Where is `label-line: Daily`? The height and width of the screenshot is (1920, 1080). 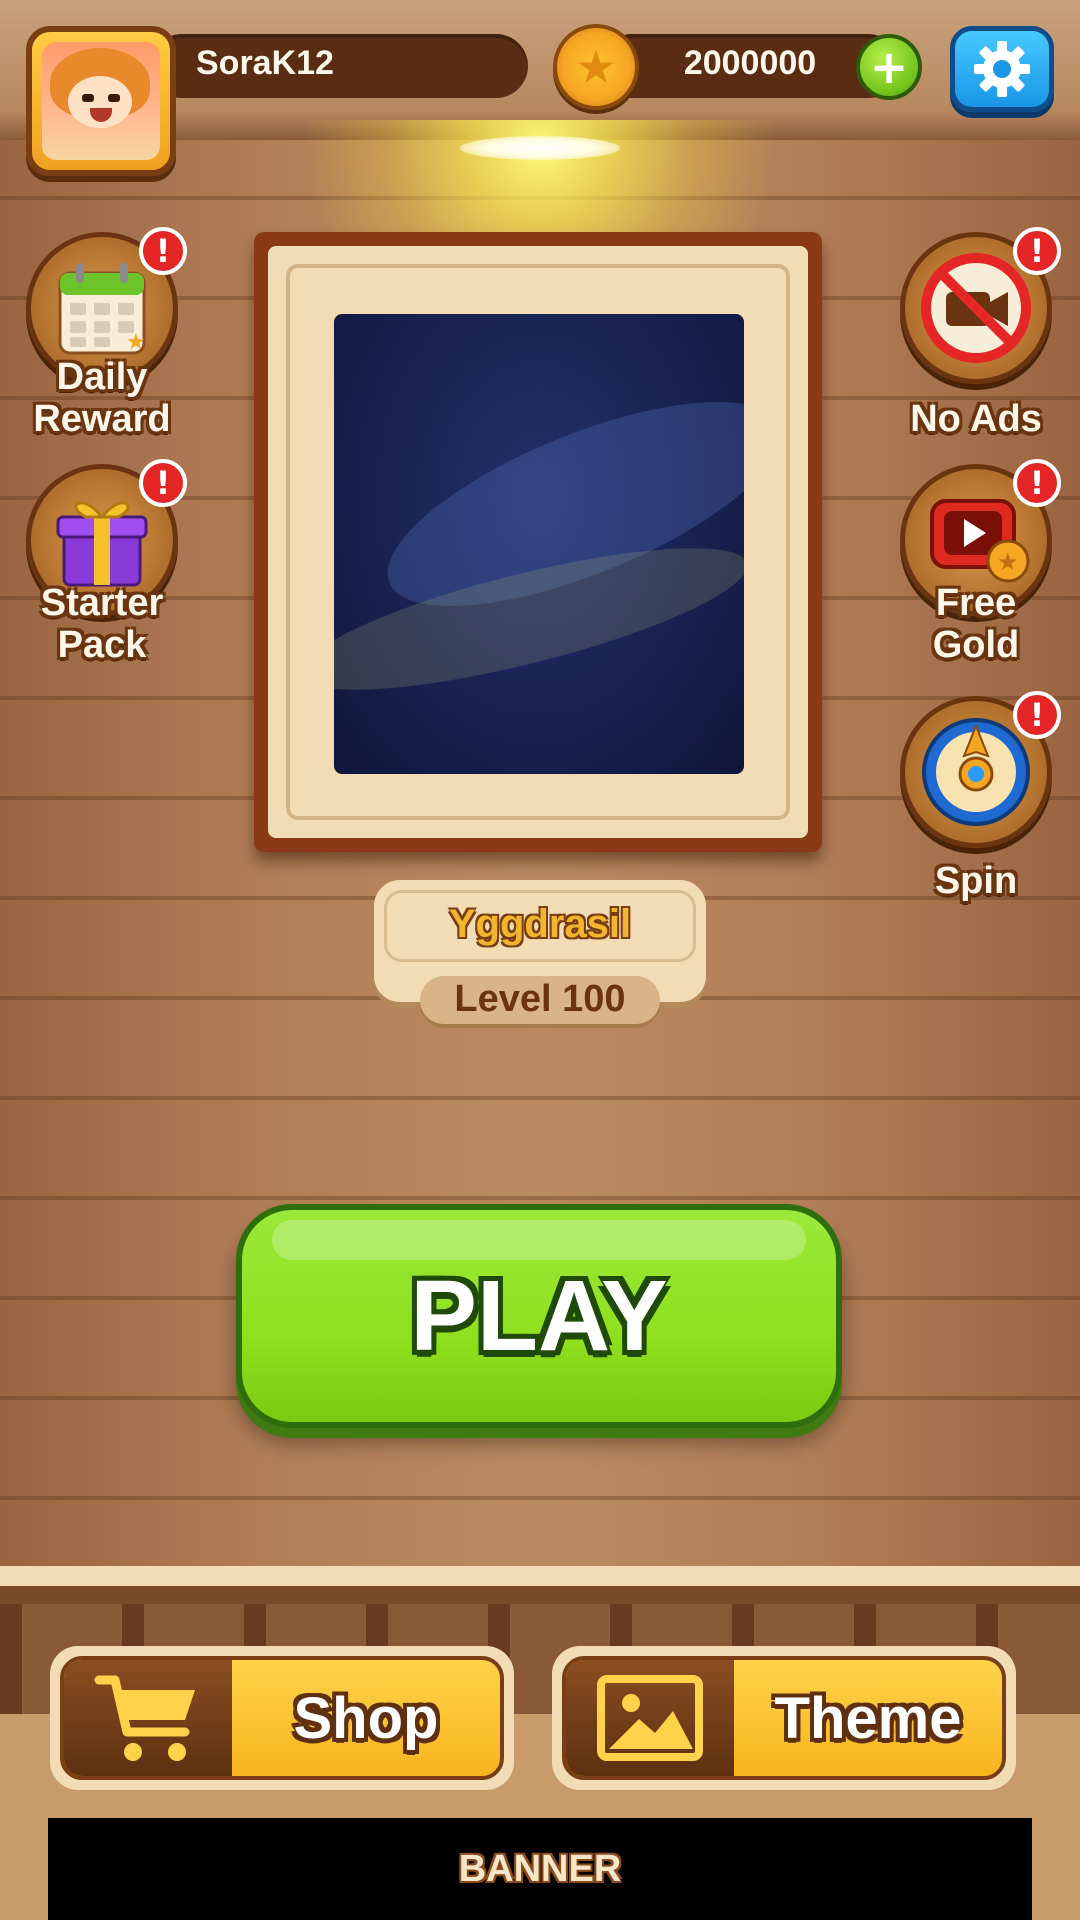
label-line: Daily is located at coordinates (102, 377).